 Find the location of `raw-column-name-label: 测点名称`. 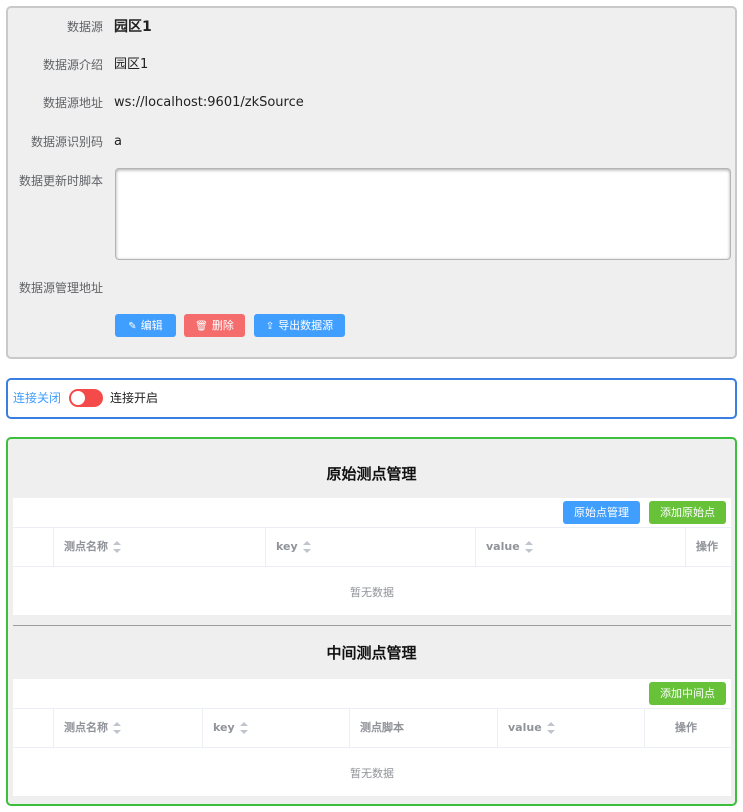

raw-column-name-label: 测点名称 is located at coordinates (86, 546).